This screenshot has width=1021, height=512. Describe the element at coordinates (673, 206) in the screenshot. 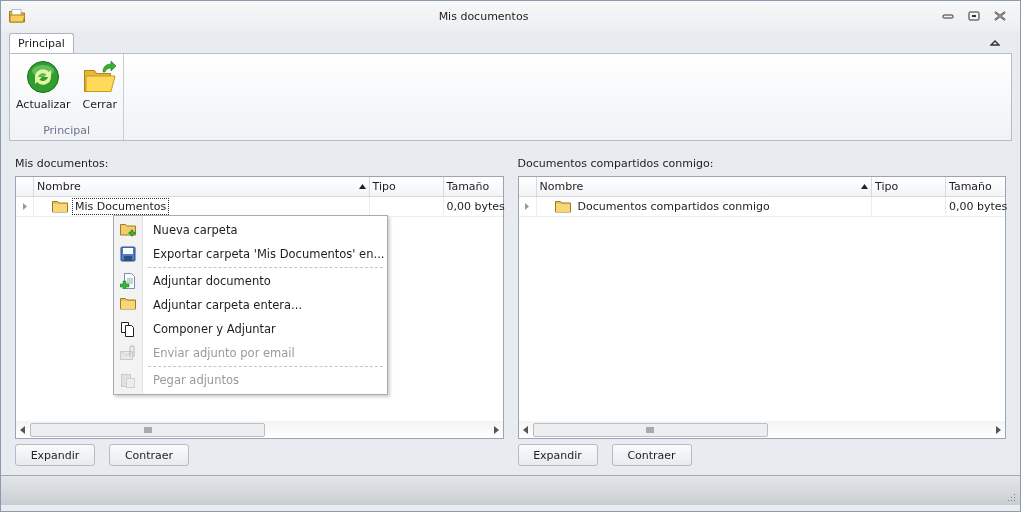

I see `tree-cell: Documentos compartidos conmigo` at that location.